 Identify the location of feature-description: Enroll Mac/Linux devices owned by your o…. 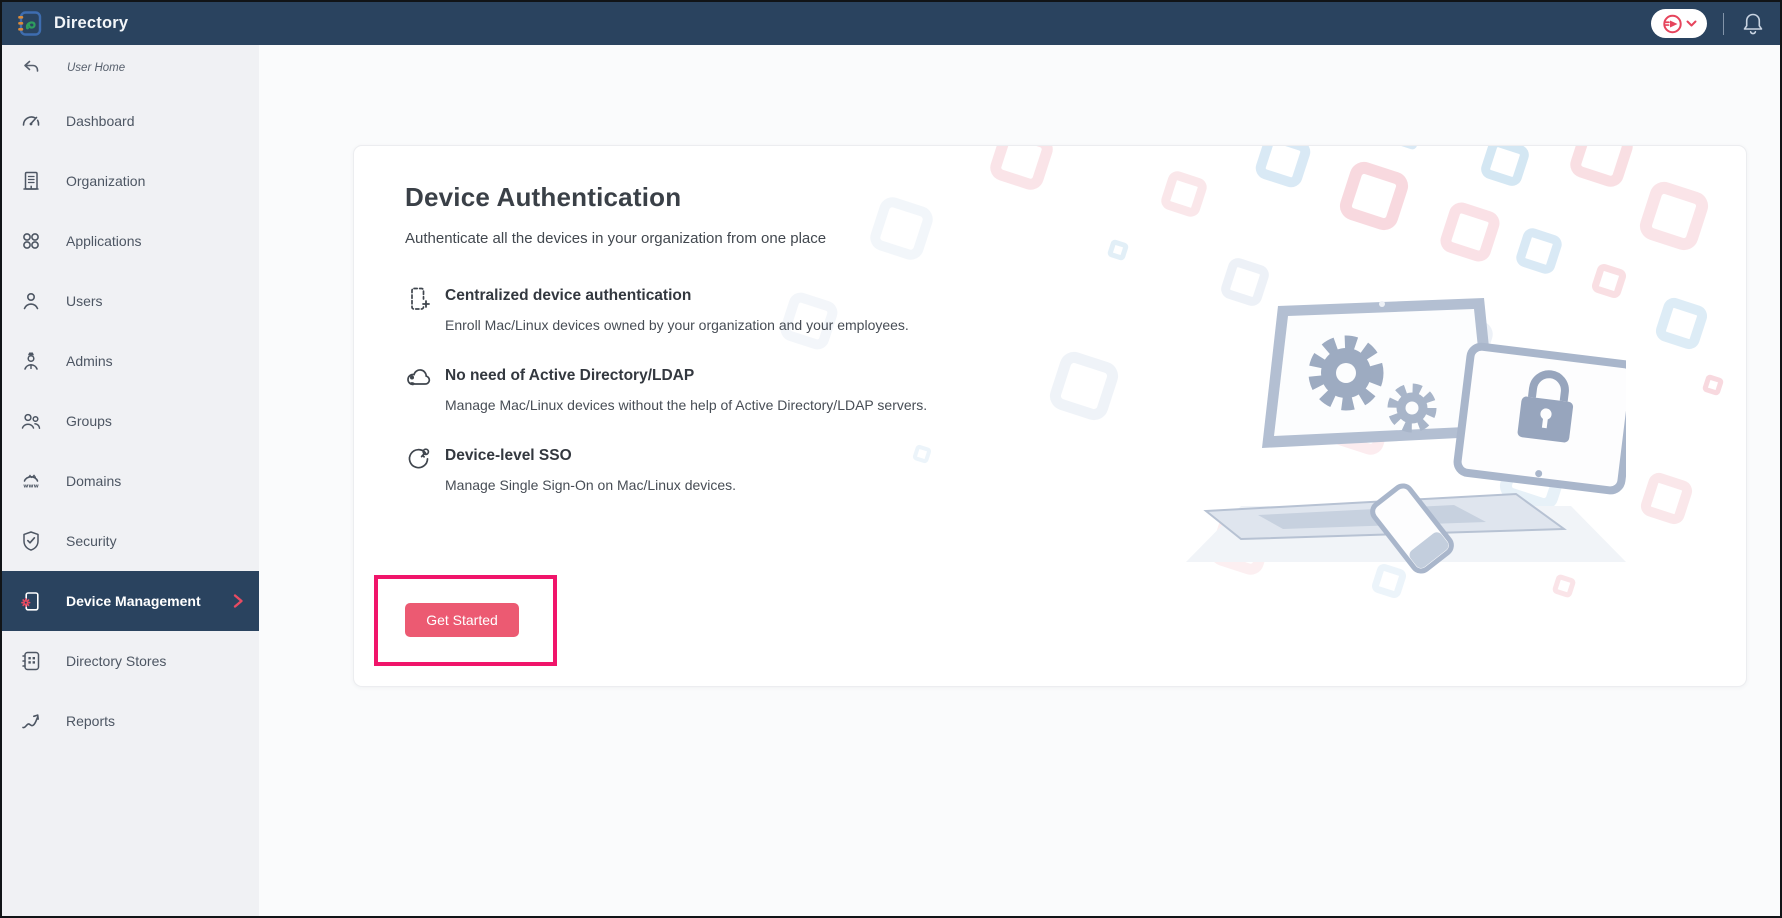
(677, 325).